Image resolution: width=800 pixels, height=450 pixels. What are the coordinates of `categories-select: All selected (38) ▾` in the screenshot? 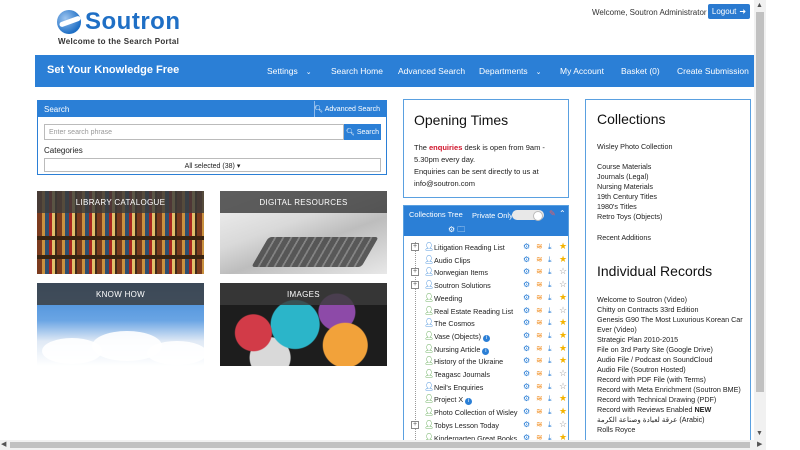 It's located at (212, 165).